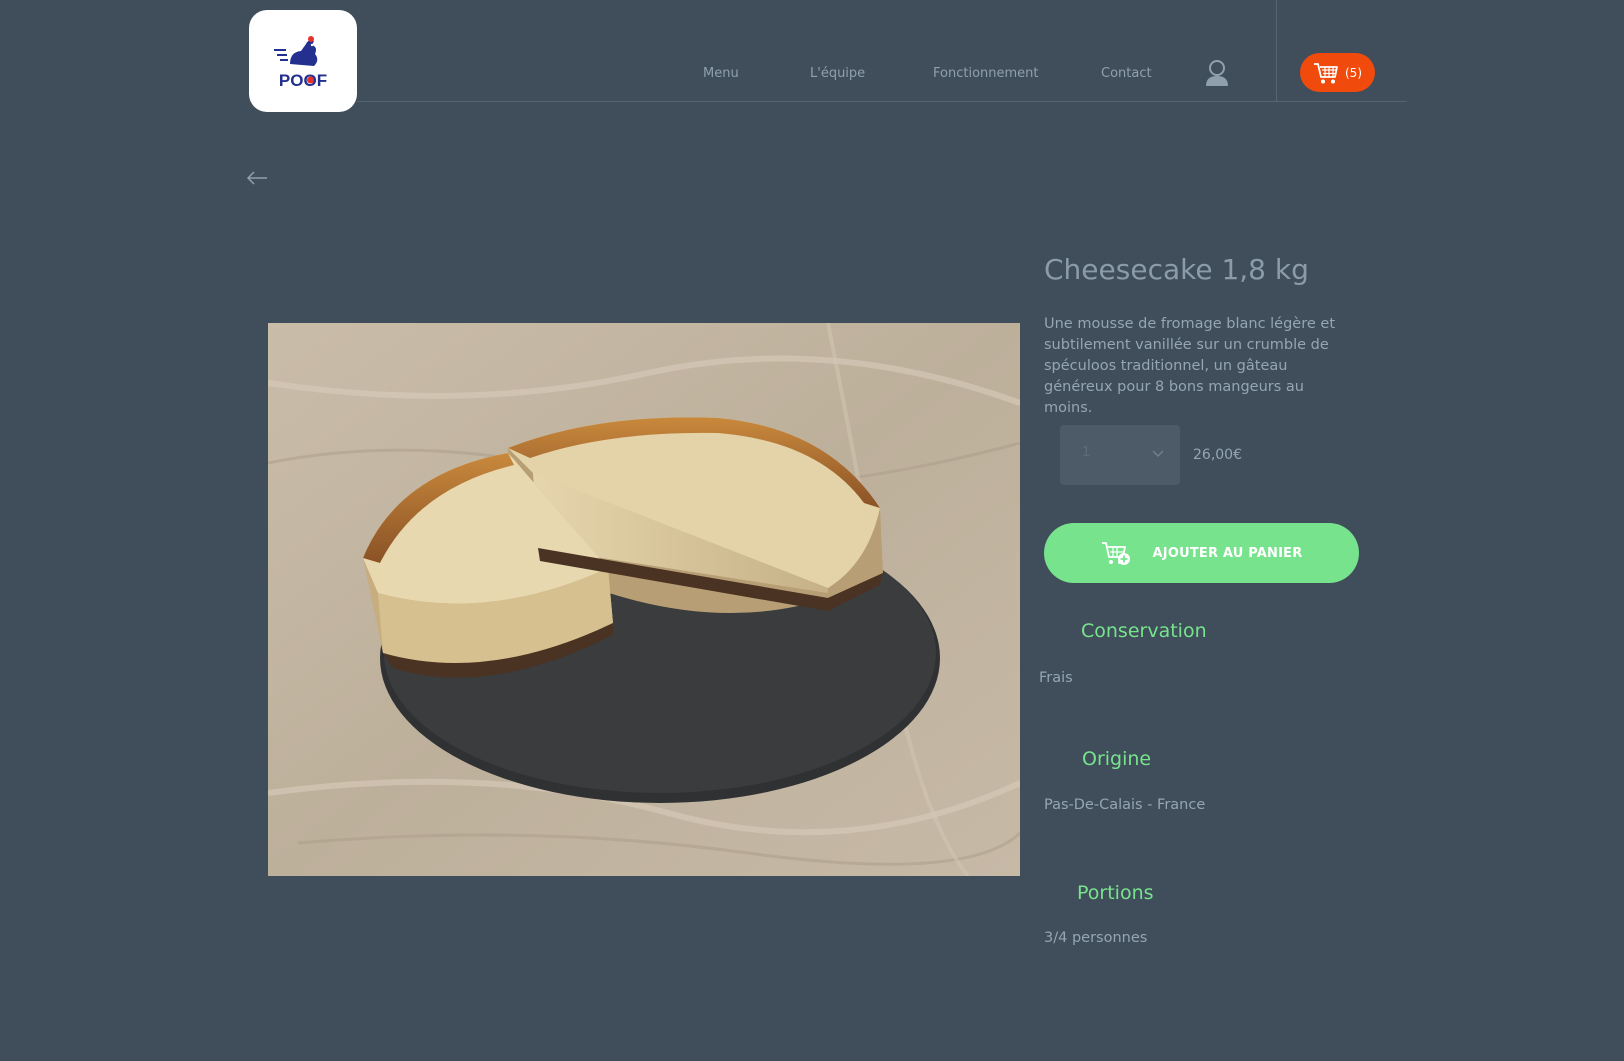  What do you see at coordinates (1086, 452) in the screenshot?
I see `quantity-value: 1` at bounding box center [1086, 452].